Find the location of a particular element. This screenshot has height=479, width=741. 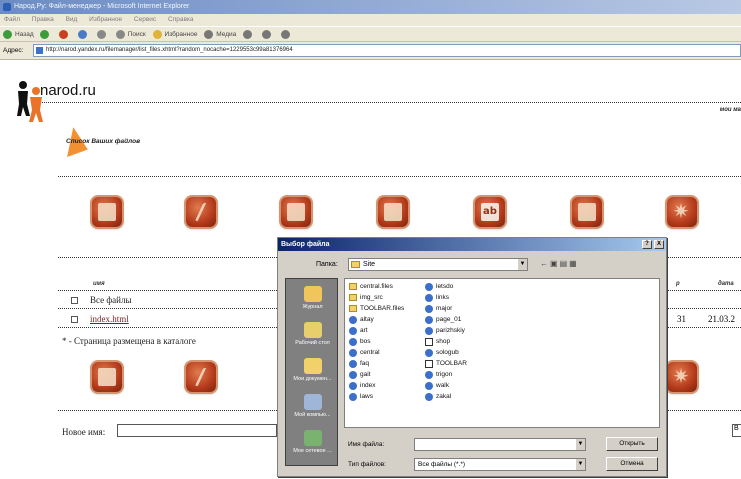

stop-icon is located at coordinates (64, 34).